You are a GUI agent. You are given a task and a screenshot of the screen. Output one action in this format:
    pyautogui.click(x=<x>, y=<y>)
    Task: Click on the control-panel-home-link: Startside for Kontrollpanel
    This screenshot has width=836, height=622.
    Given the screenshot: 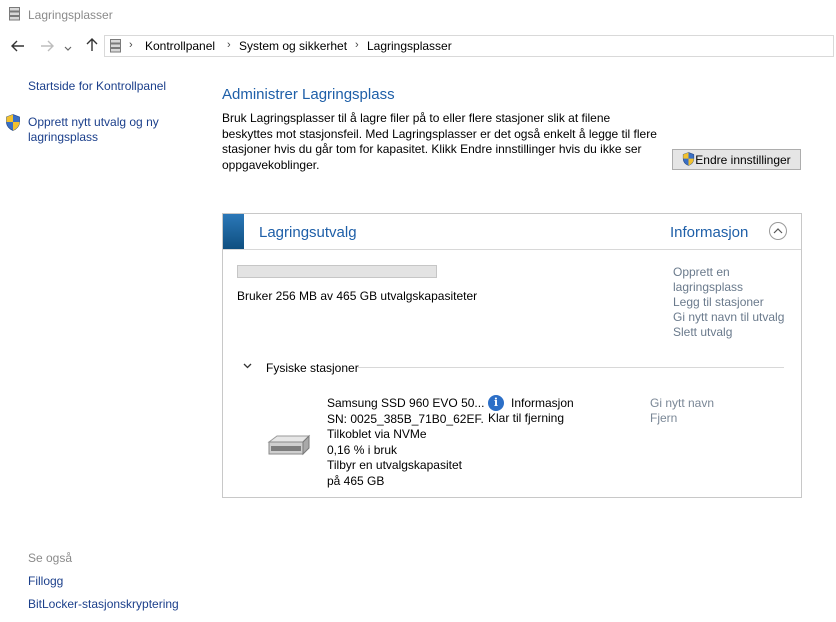 What is the action you would take?
    pyautogui.click(x=97, y=86)
    